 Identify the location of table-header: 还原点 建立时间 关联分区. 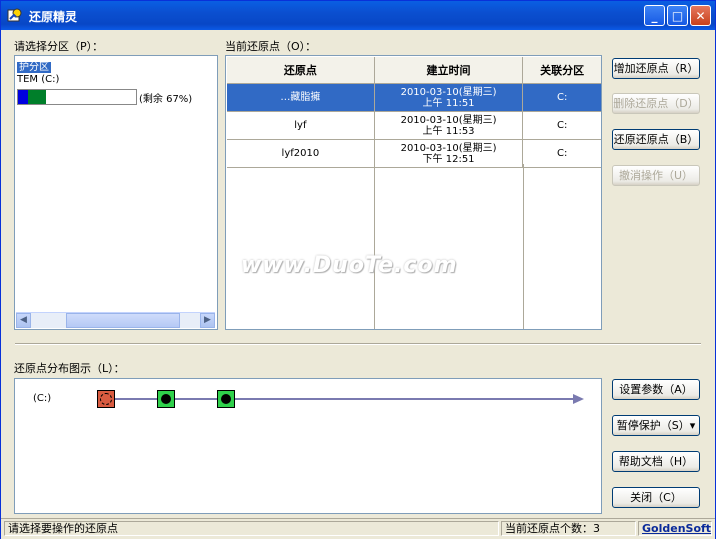
(414, 70).